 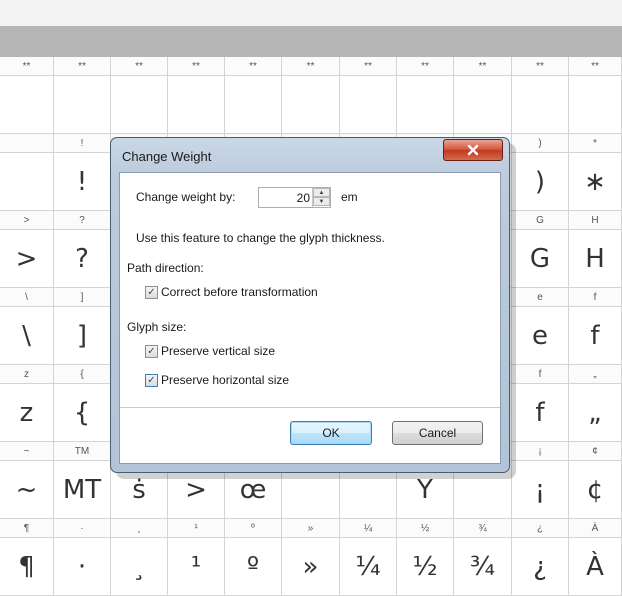 What do you see at coordinates (82, 182) in the screenshot?
I see `glyph-cell: !` at bounding box center [82, 182].